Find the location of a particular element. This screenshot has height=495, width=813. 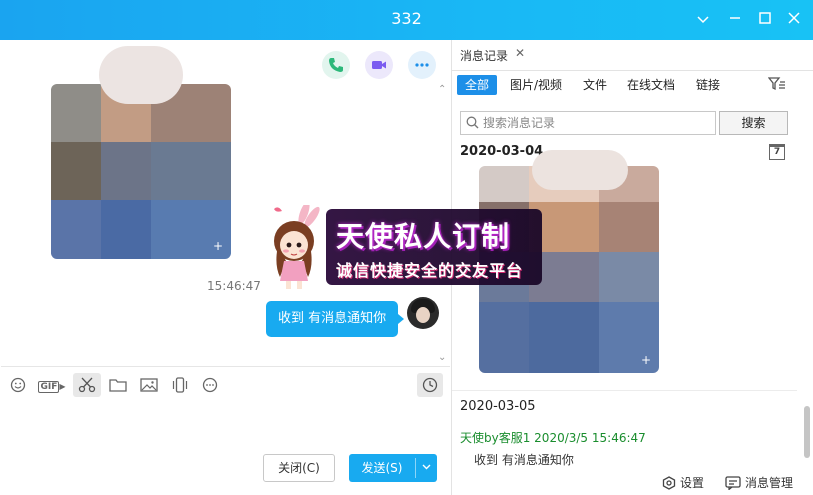

message-manager-icon is located at coordinates (733, 483).